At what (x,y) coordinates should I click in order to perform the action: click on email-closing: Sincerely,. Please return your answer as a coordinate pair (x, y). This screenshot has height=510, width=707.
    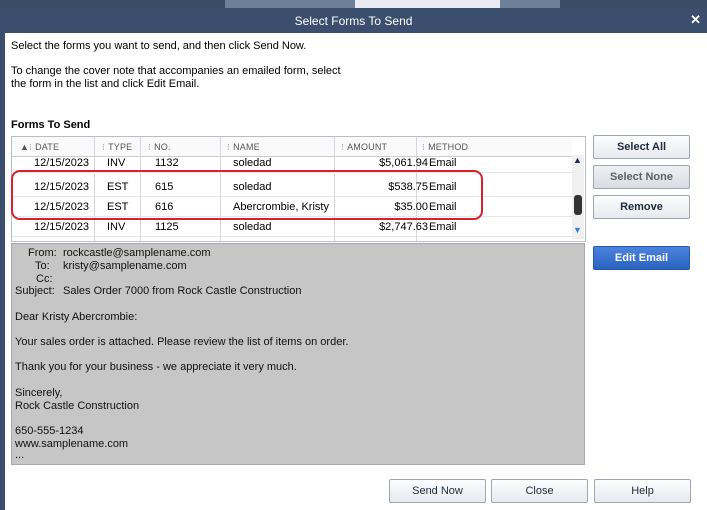
    Looking at the image, I should click on (39, 393).